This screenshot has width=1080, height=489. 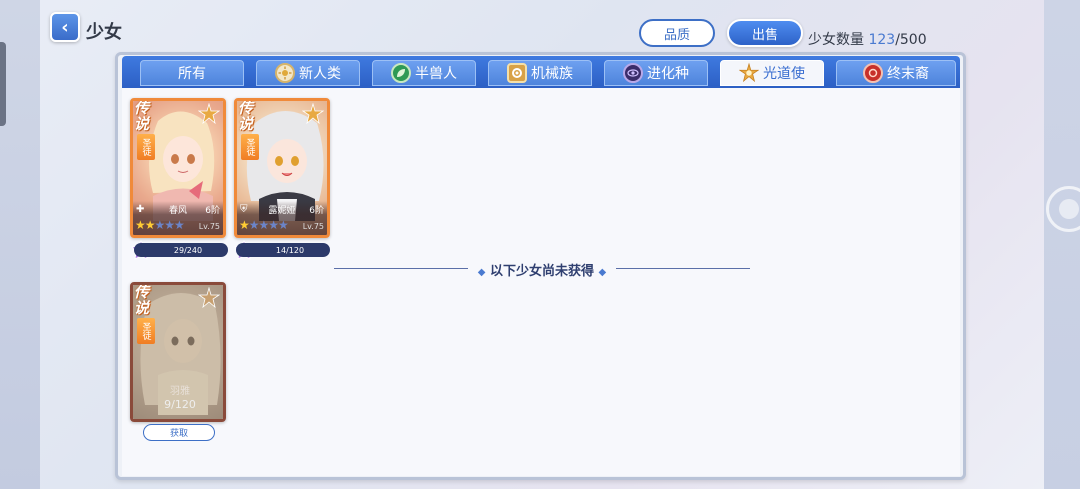 What do you see at coordinates (320, 74) in the screenshot?
I see `tab-label: 新人类` at bounding box center [320, 74].